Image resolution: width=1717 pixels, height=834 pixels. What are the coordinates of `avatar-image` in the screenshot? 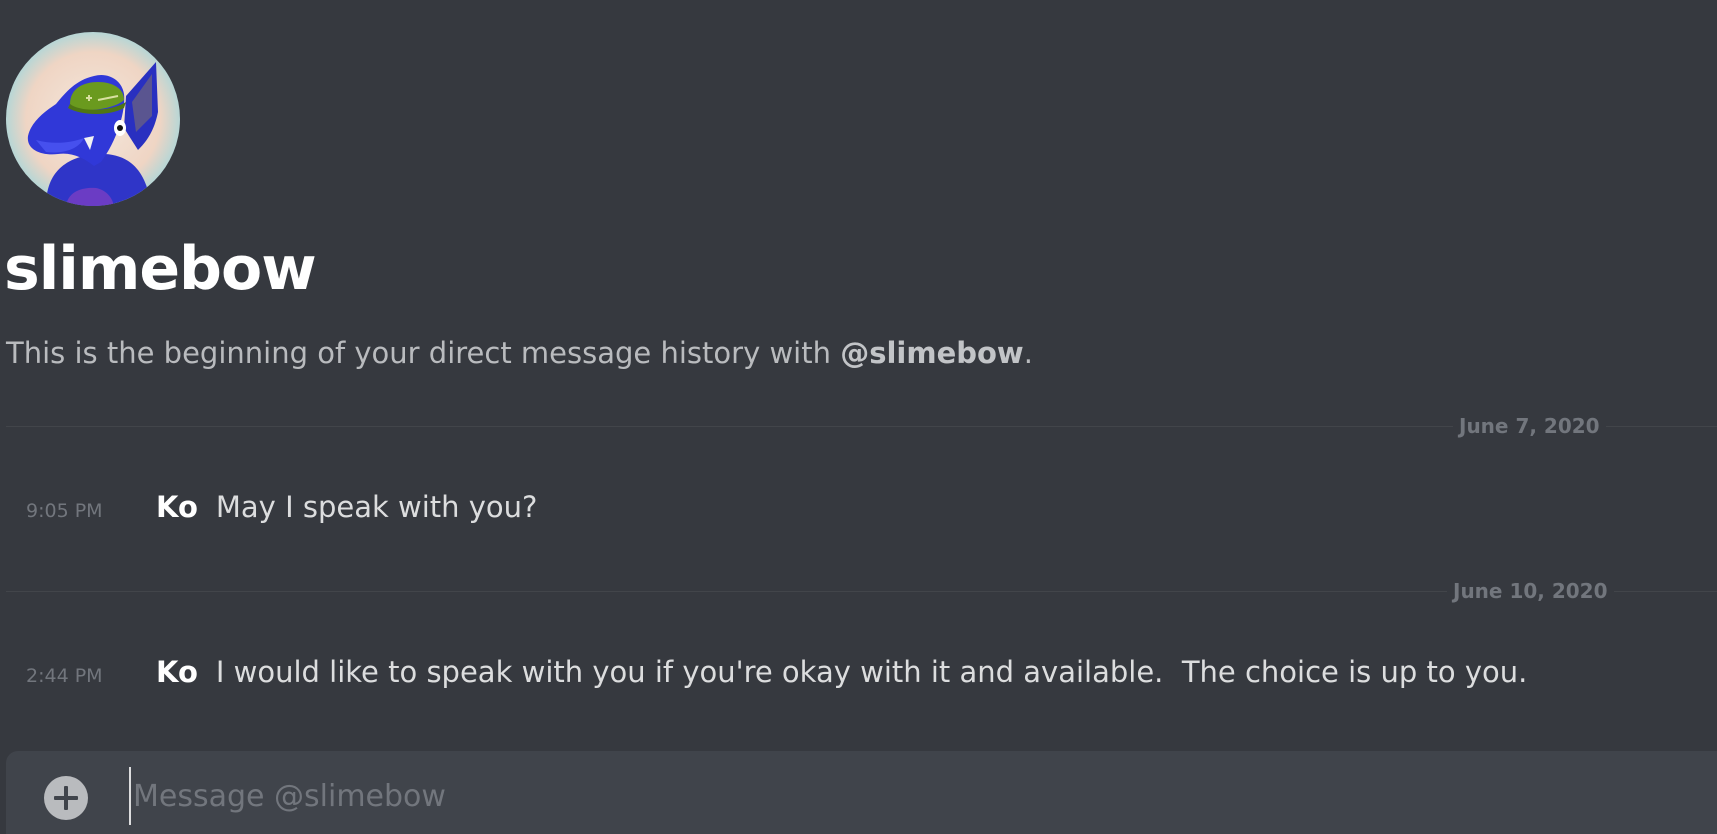 It's located at (93, 119).